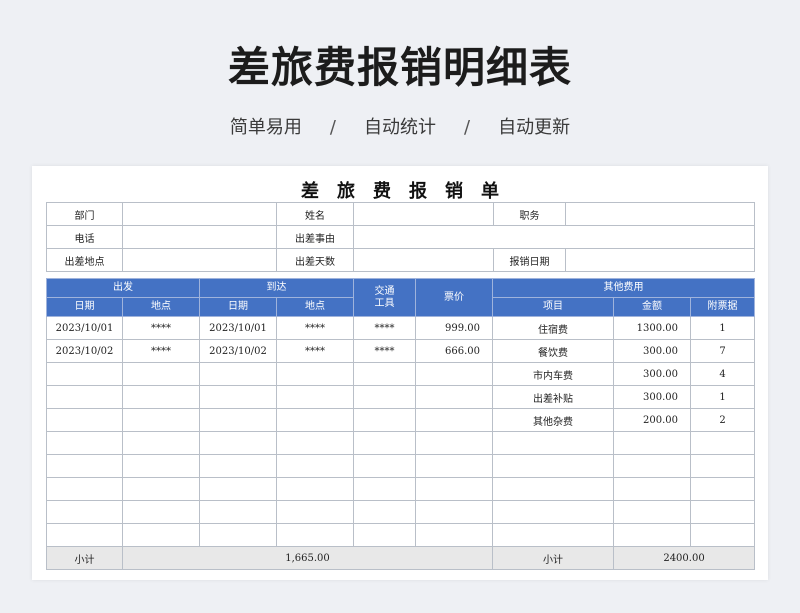 This screenshot has height=613, width=800. I want to click on name-field, so click(423, 214).